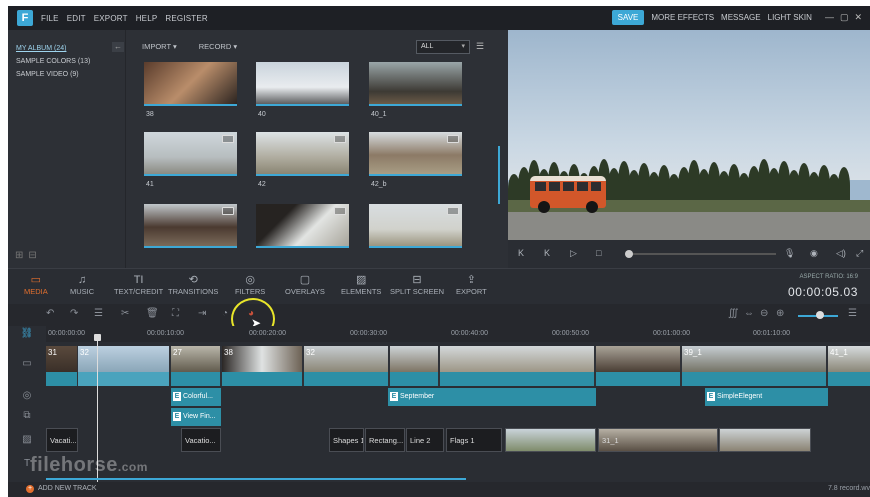 The height and width of the screenshot is (497, 870). What do you see at coordinates (138, 284) in the screenshot?
I see `tab-text-credit: TI TEXT/CREDIT` at bounding box center [138, 284].